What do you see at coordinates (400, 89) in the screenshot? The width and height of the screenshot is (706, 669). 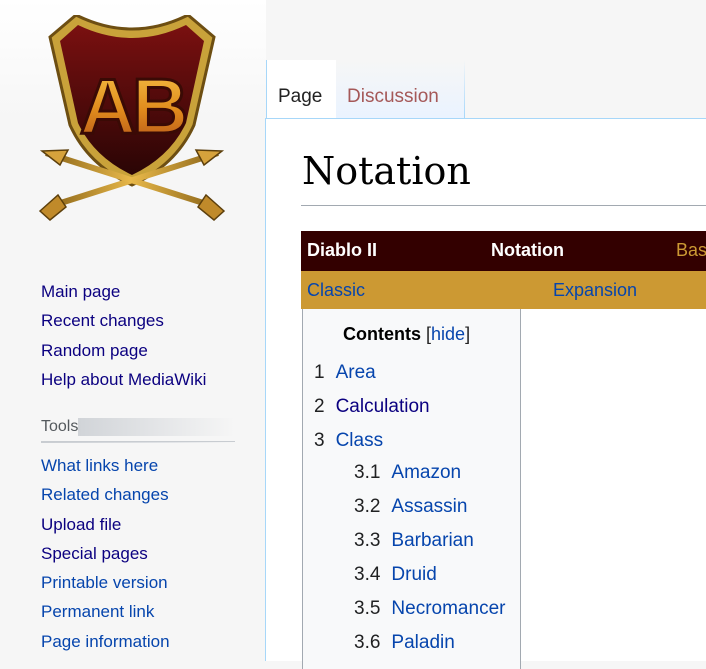 I see `tab-discussion: Discussion` at bounding box center [400, 89].